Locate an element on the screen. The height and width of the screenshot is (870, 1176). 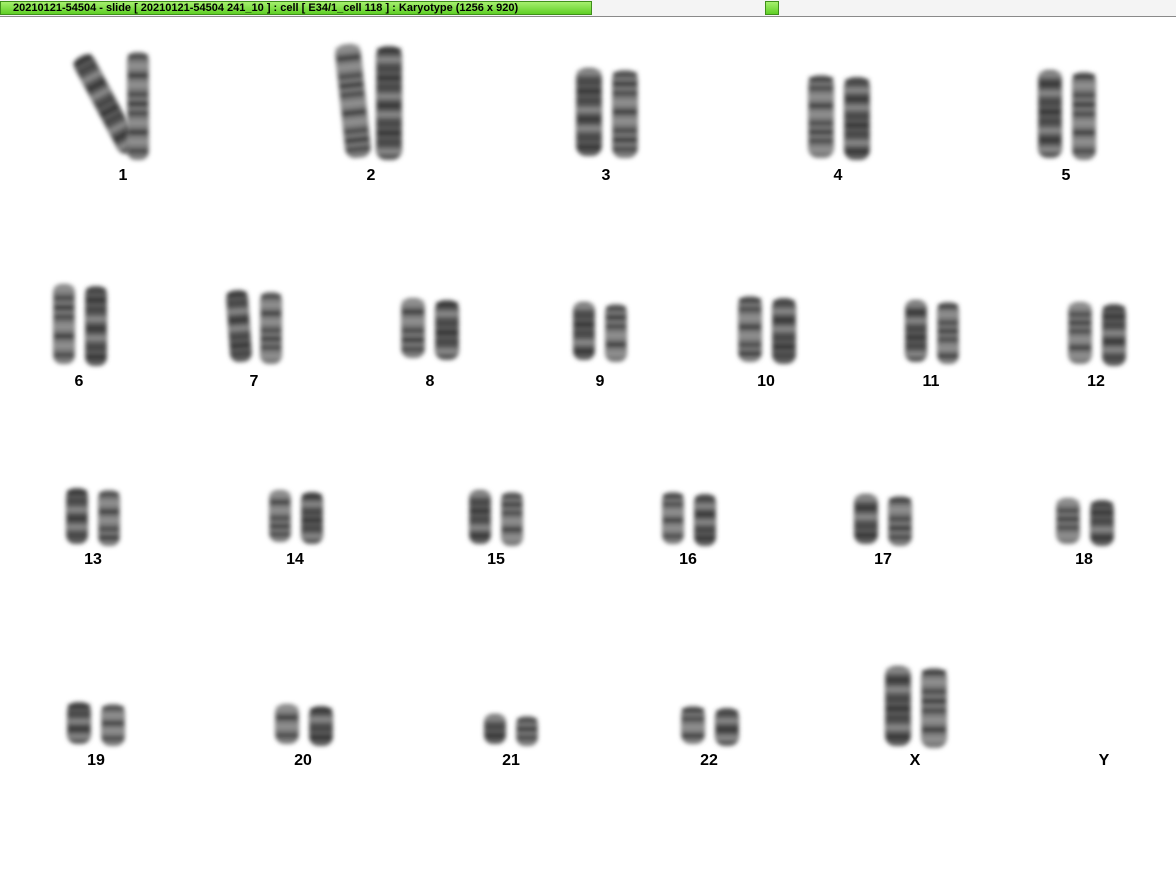
chromosome-label: X is located at coordinates (915, 760).